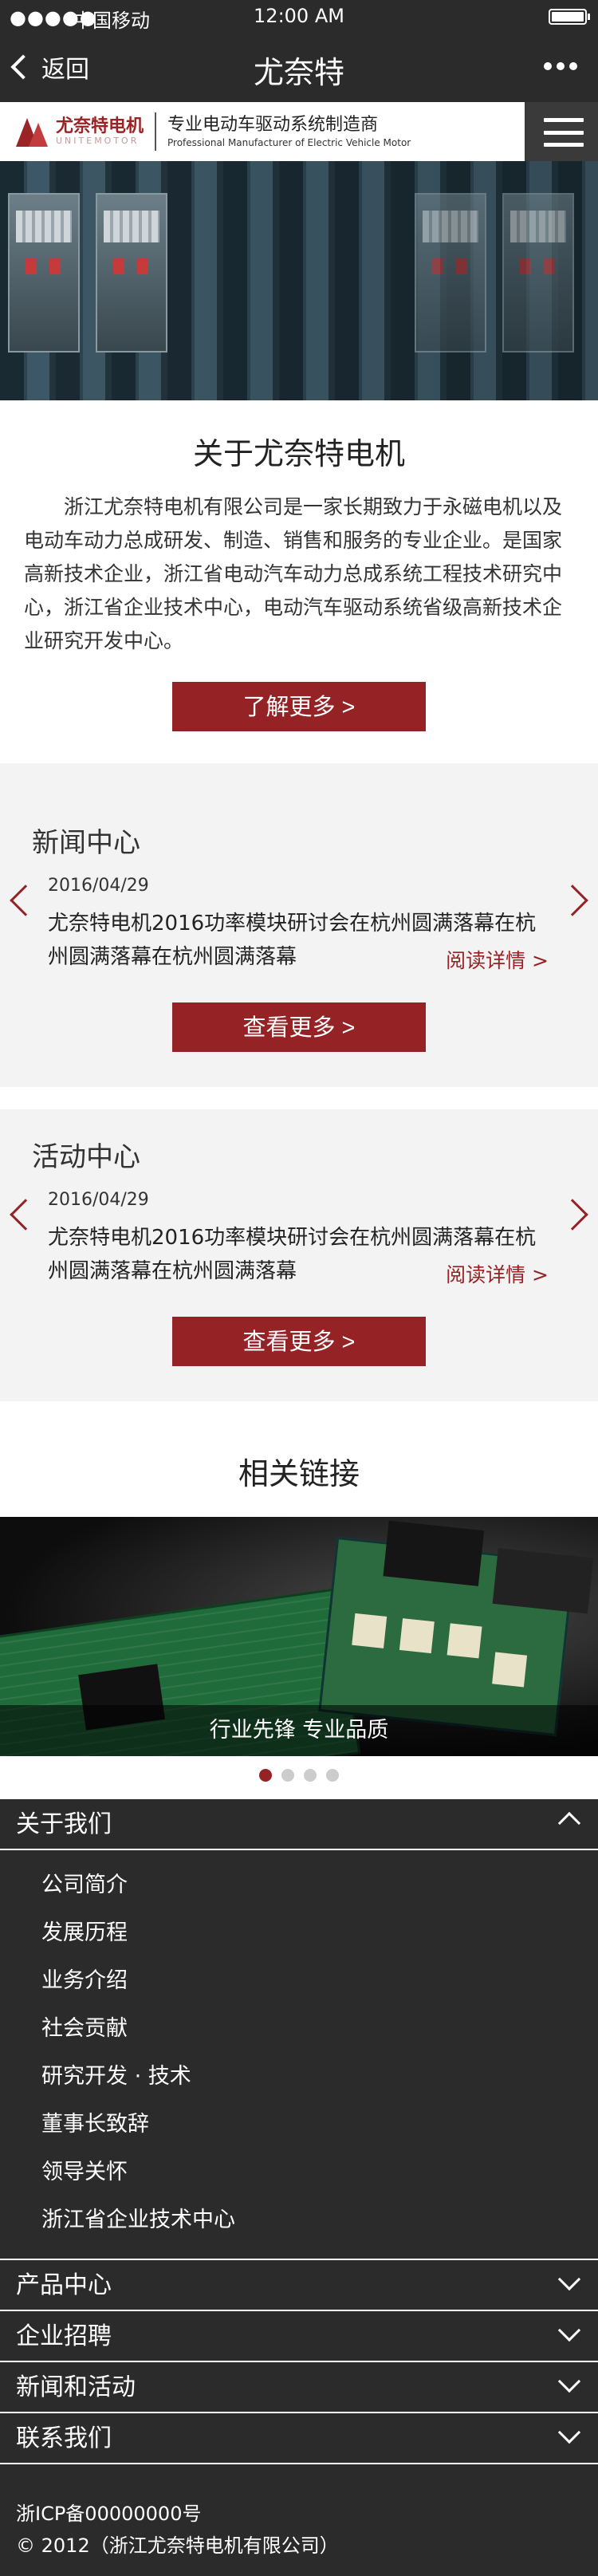  Describe the element at coordinates (156, 131) in the screenshot. I see `logo-divider` at that location.